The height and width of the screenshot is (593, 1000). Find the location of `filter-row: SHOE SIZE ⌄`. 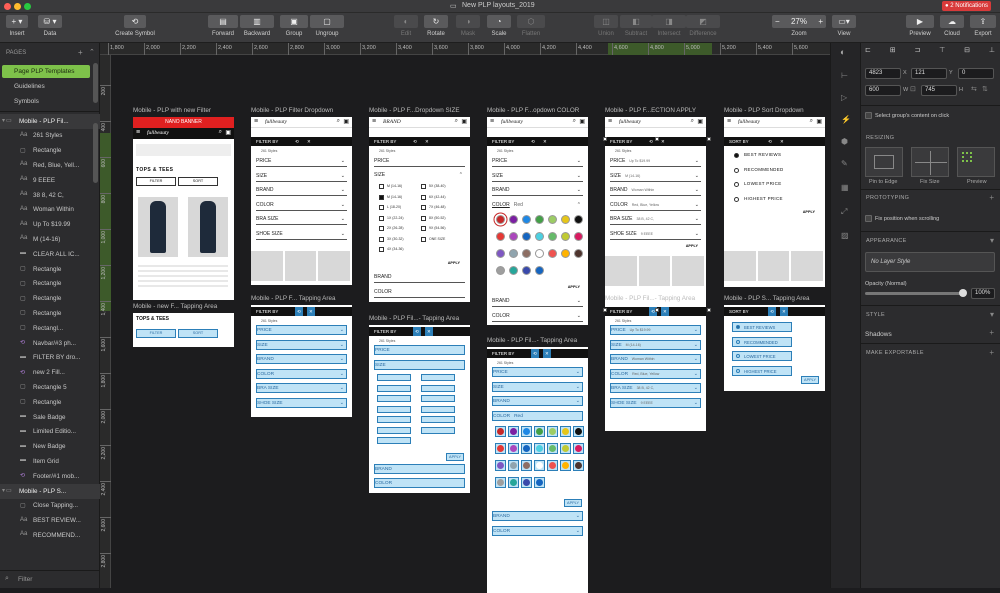

filter-row: SHOE SIZE ⌄ is located at coordinates (301, 234).